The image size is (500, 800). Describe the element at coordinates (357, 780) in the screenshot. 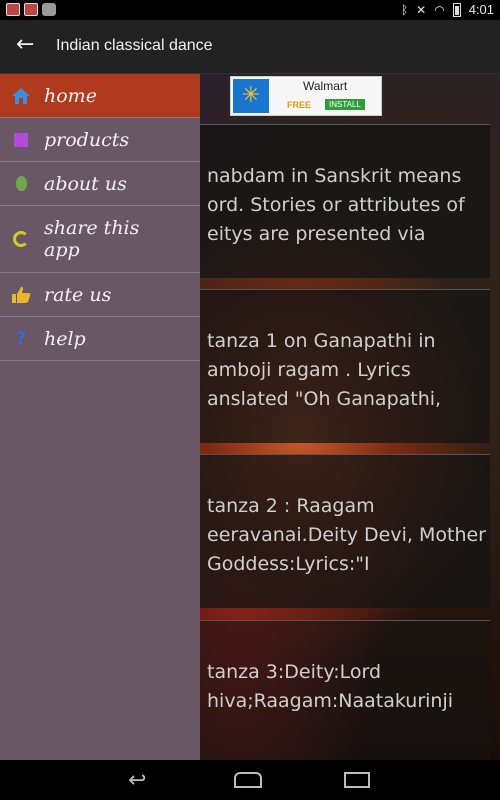

I see `recent-apps-icon` at that location.